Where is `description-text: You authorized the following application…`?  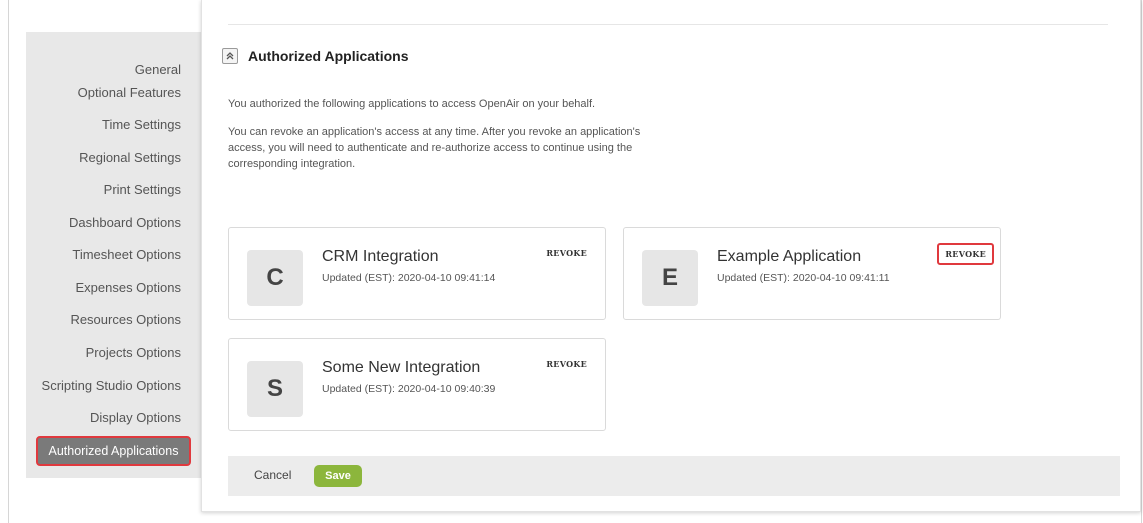 description-text: You authorized the following application… is located at coordinates (412, 104).